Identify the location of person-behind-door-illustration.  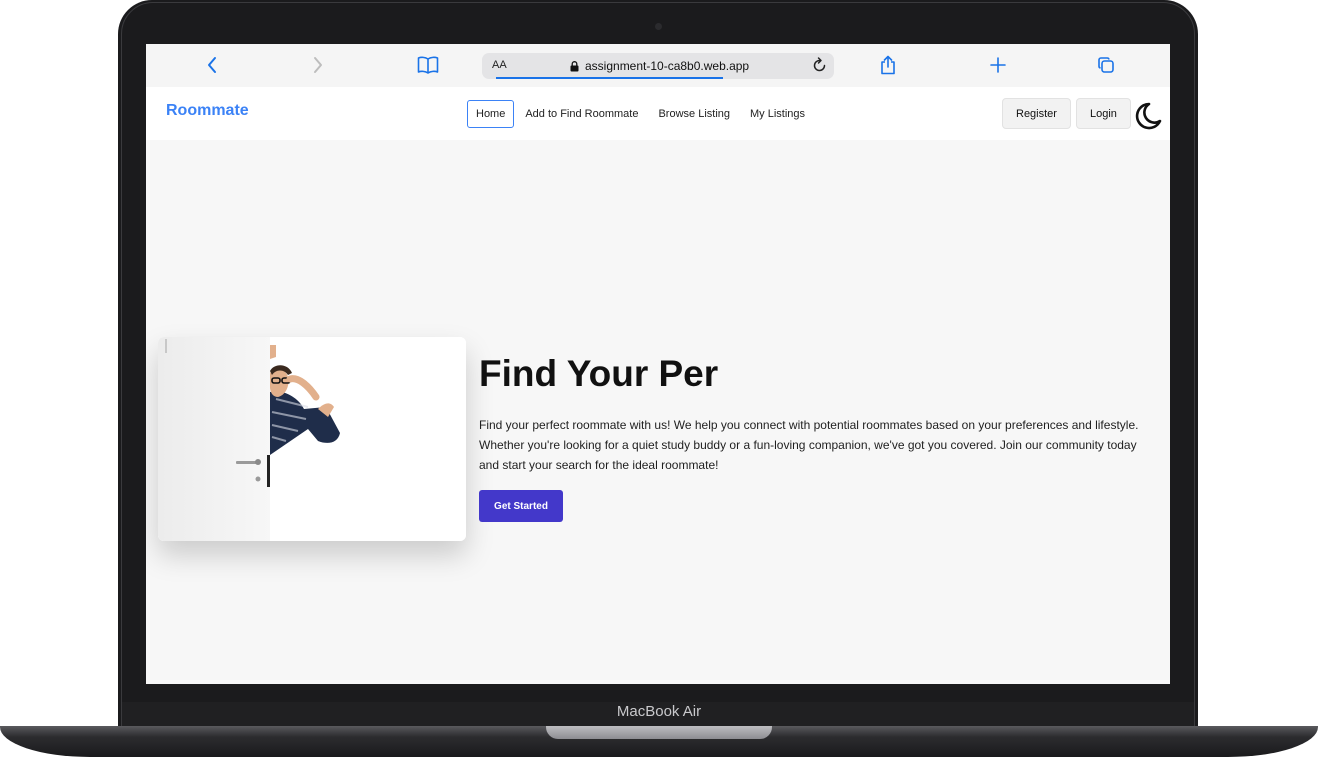
(312, 439).